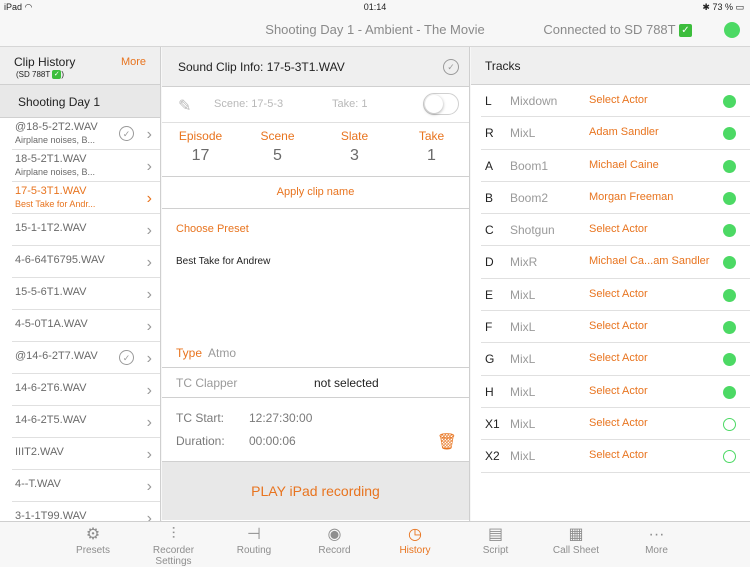  What do you see at coordinates (315, 383) in the screenshot?
I see `tc-clapper-row: TC Clapper not selected` at bounding box center [315, 383].